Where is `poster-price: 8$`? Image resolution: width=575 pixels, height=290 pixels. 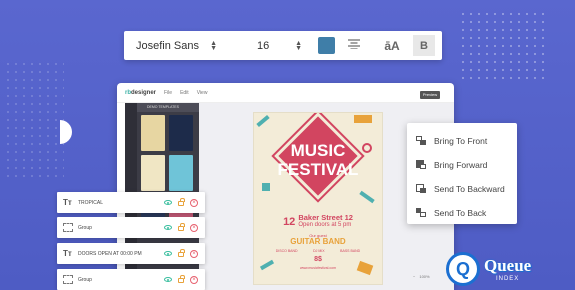 poster-price: 8$ is located at coordinates (318, 259).